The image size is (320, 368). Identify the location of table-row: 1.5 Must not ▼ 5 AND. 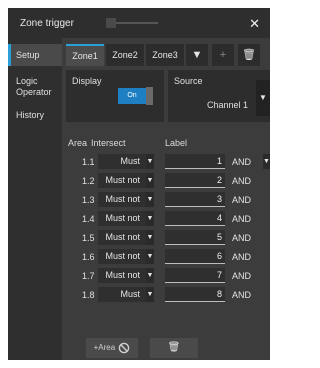
(166, 237).